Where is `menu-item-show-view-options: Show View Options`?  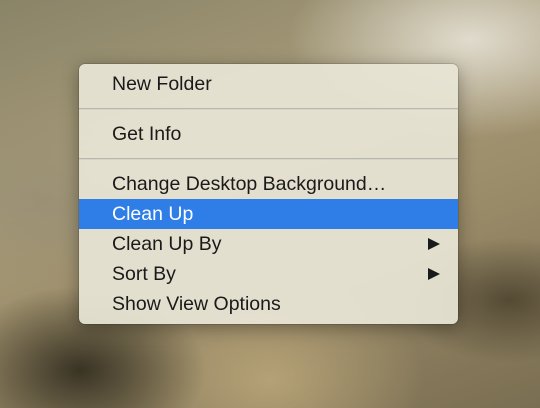 menu-item-show-view-options: Show View Options is located at coordinates (268, 304).